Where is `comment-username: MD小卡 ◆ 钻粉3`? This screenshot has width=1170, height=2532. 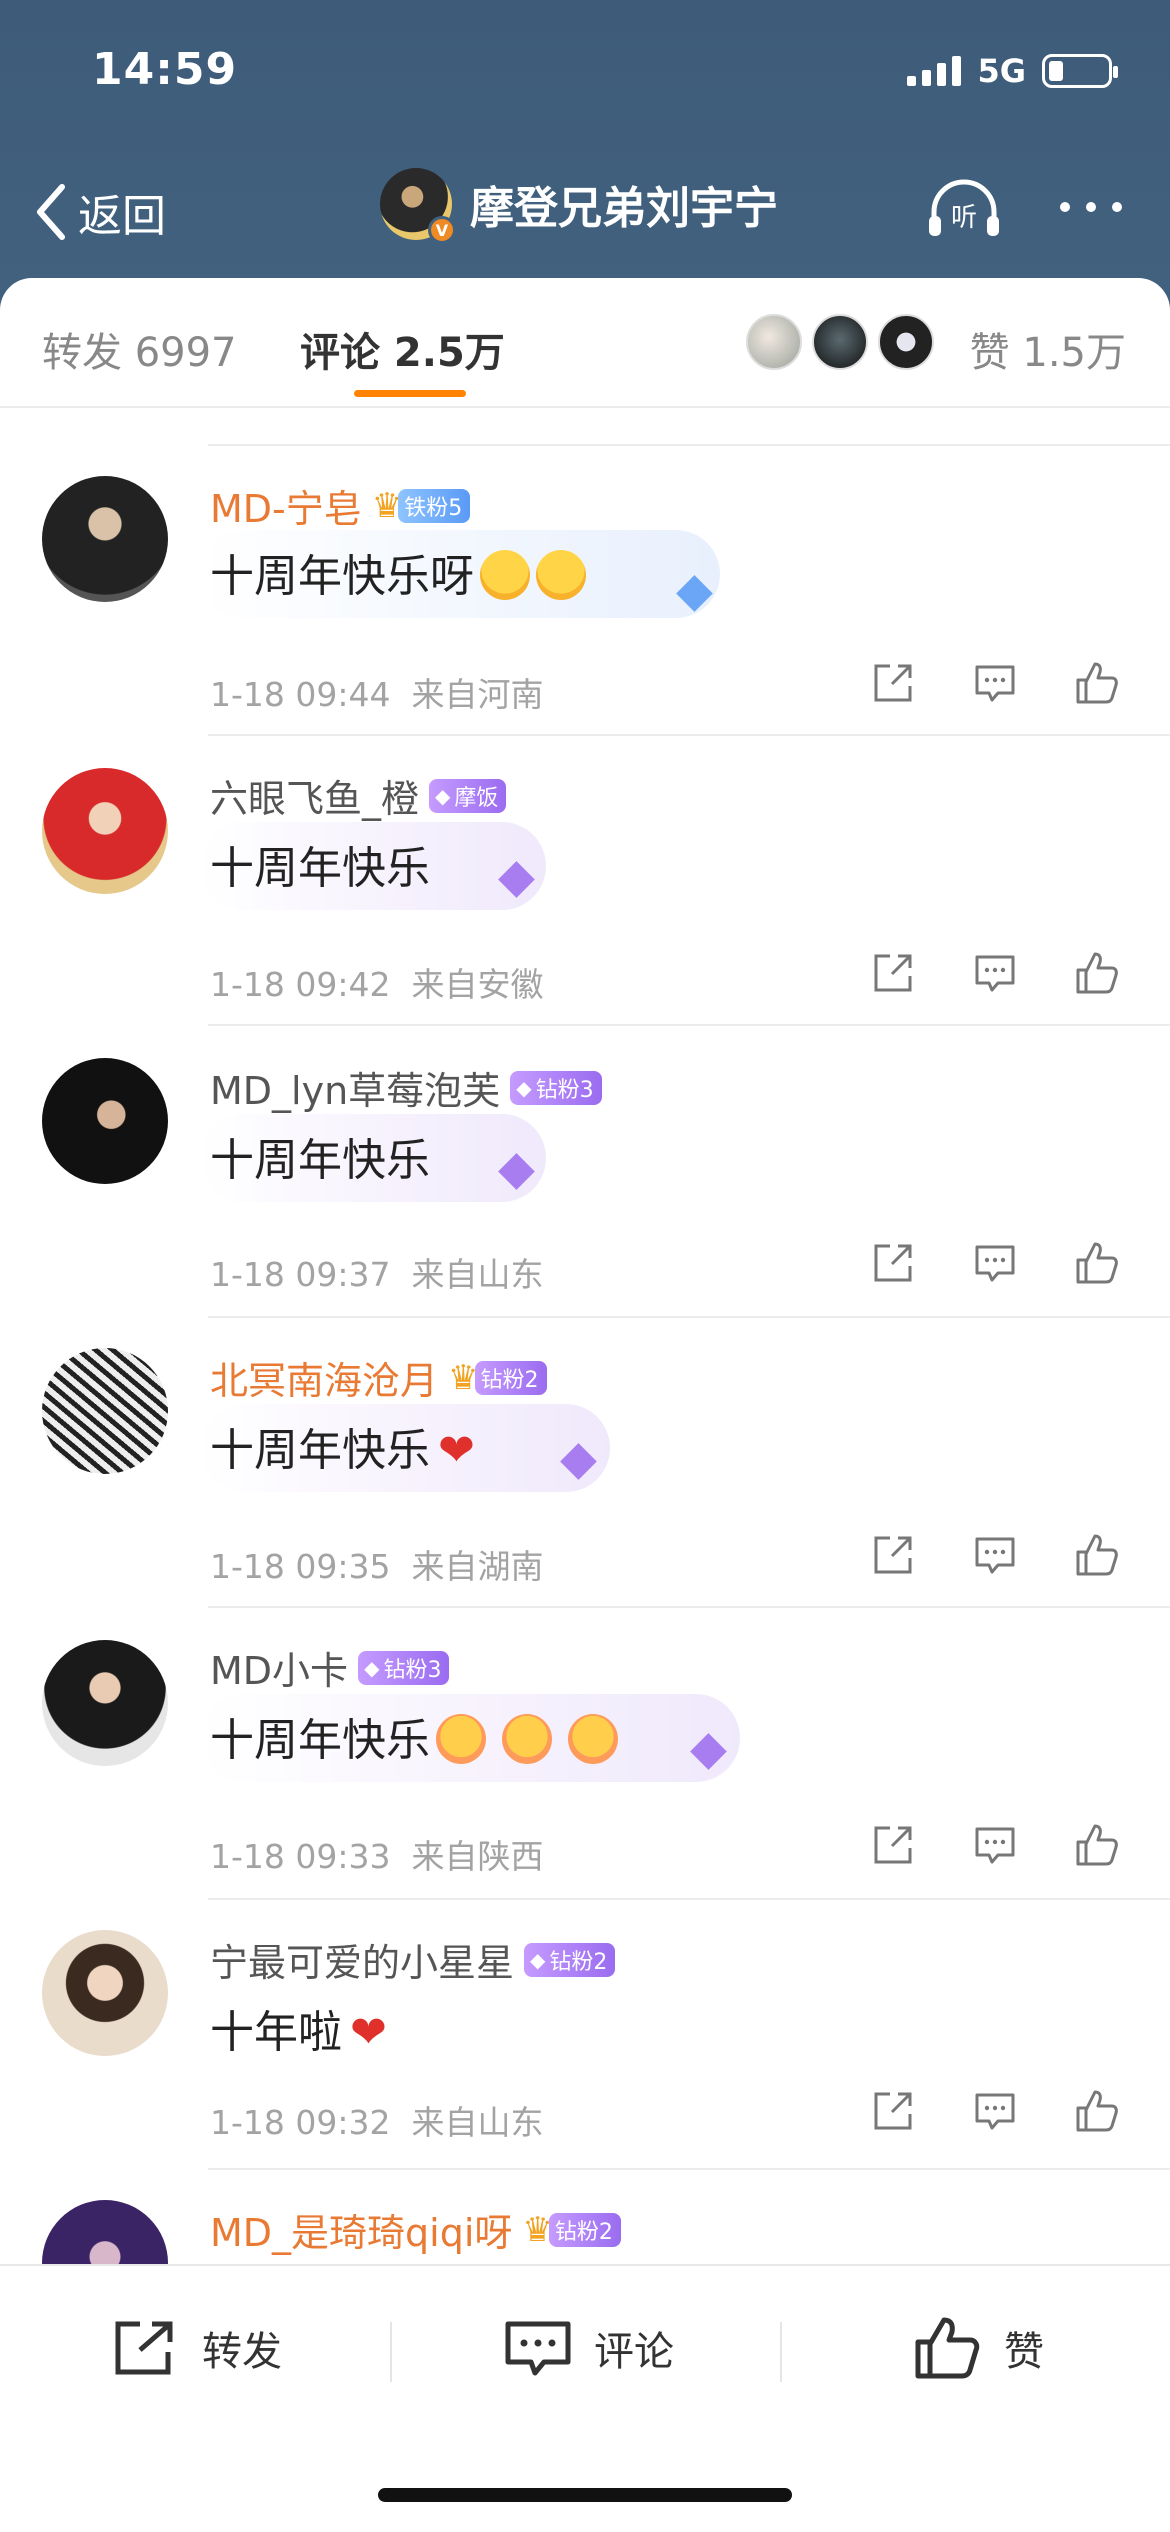
comment-username: MD小卡 ◆ 钻粉3 is located at coordinates (330, 1667).